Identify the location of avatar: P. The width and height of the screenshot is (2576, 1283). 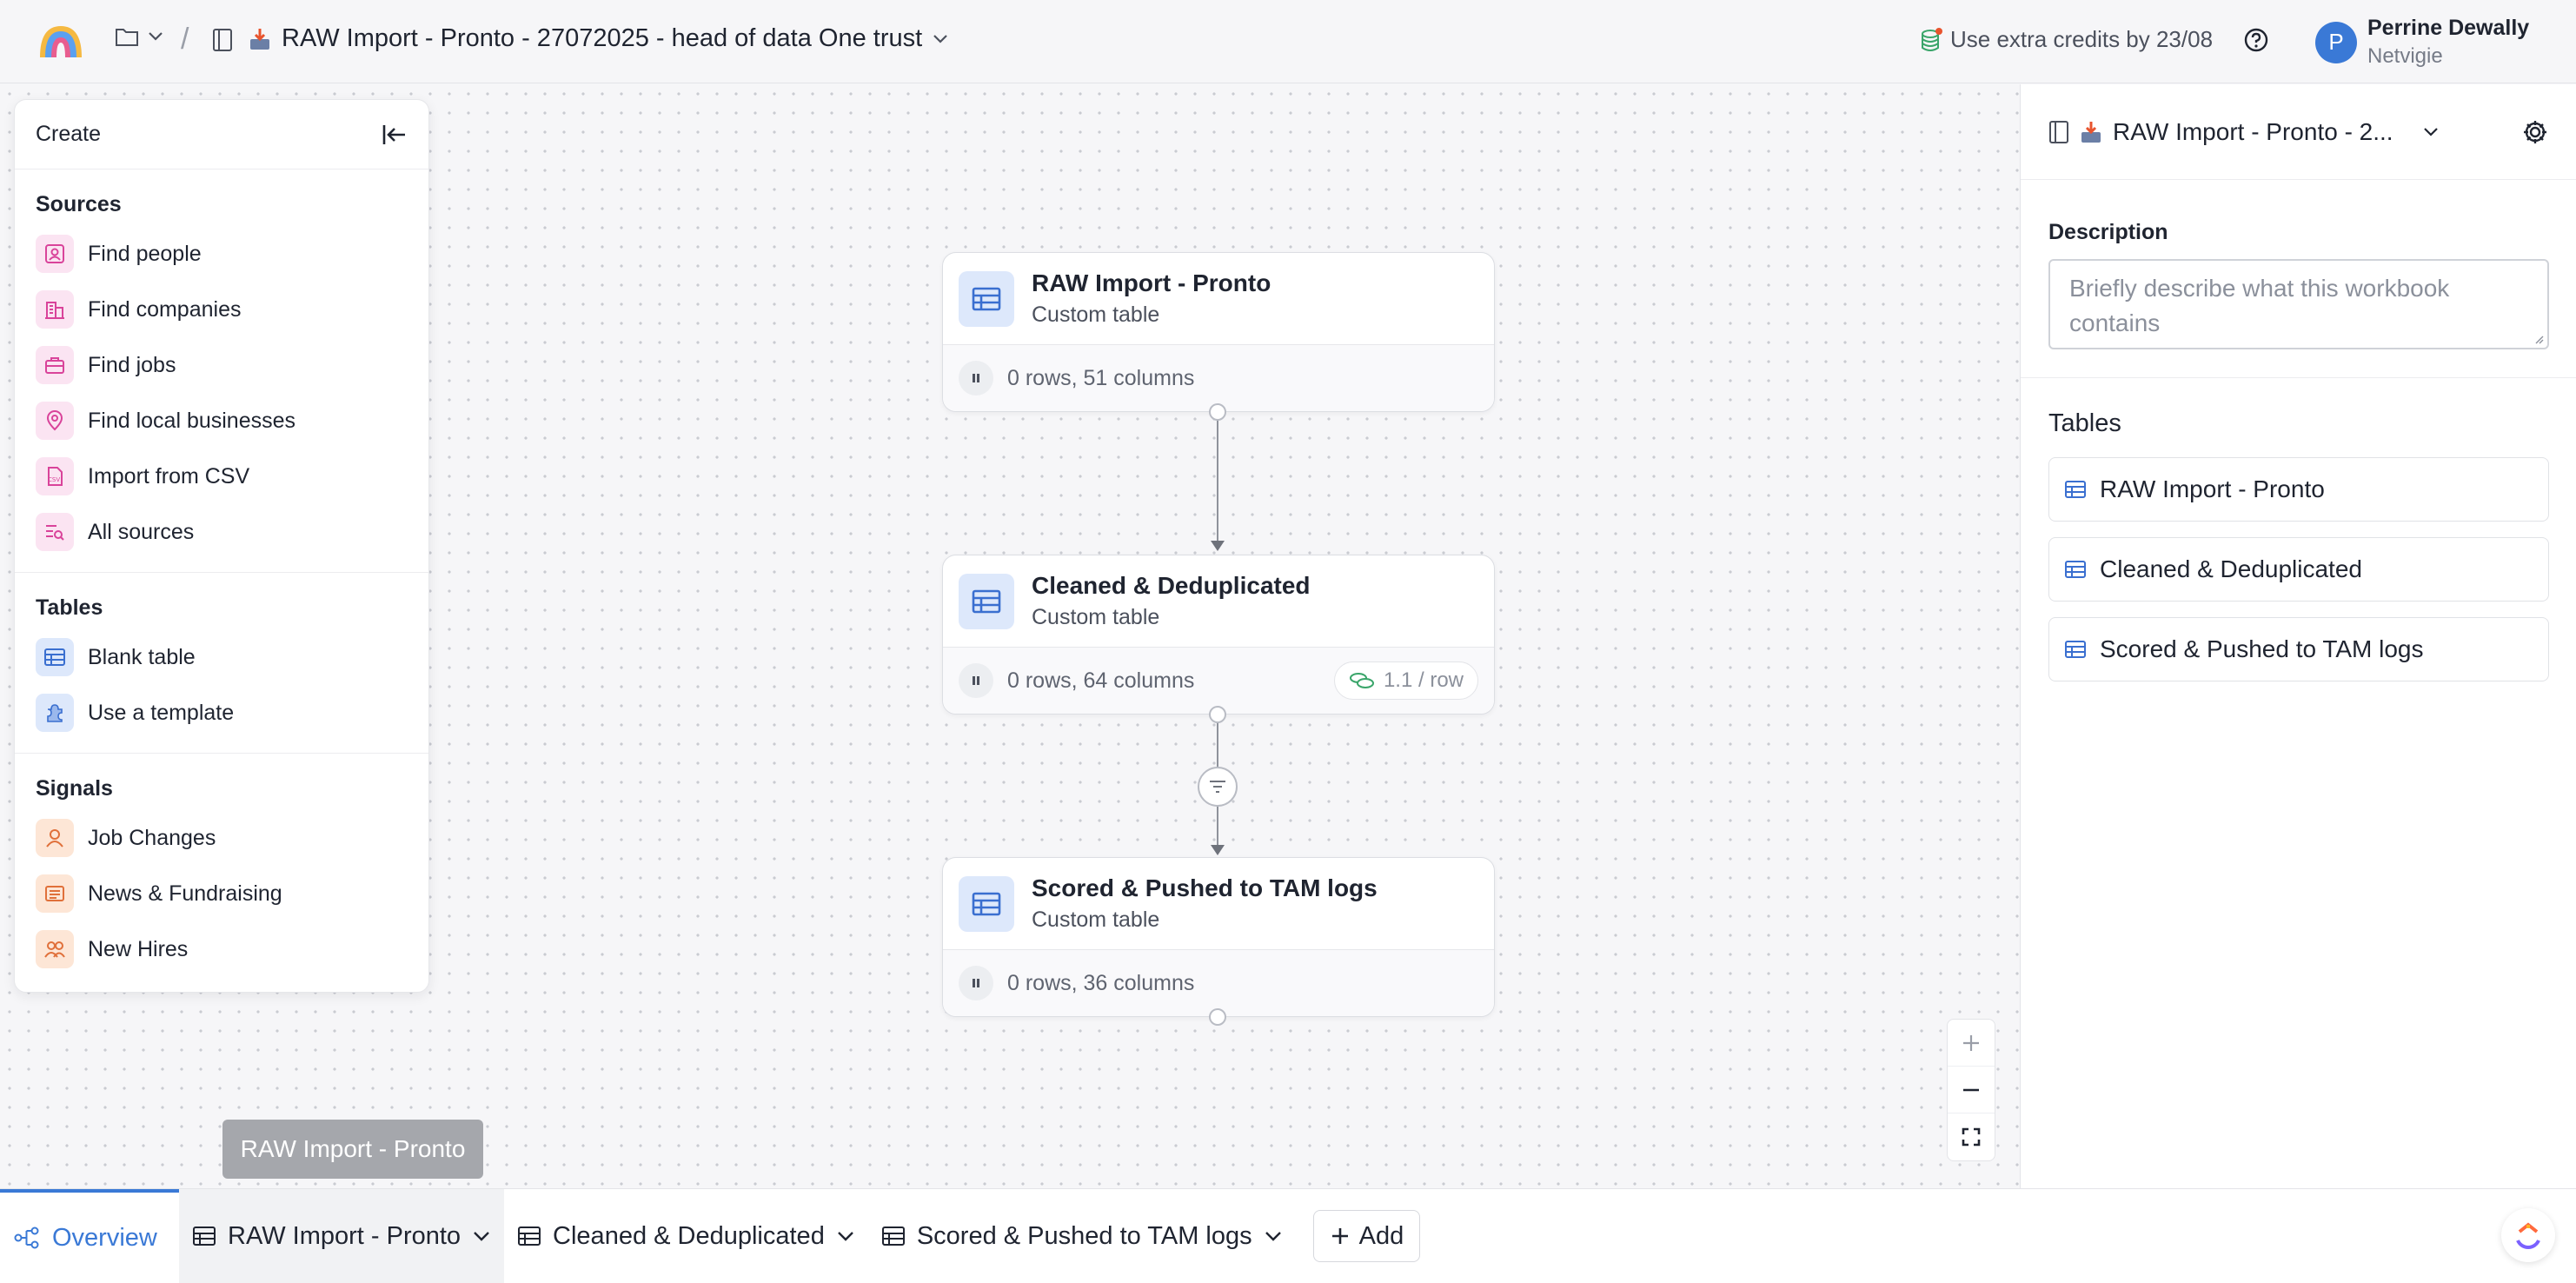
(2336, 42).